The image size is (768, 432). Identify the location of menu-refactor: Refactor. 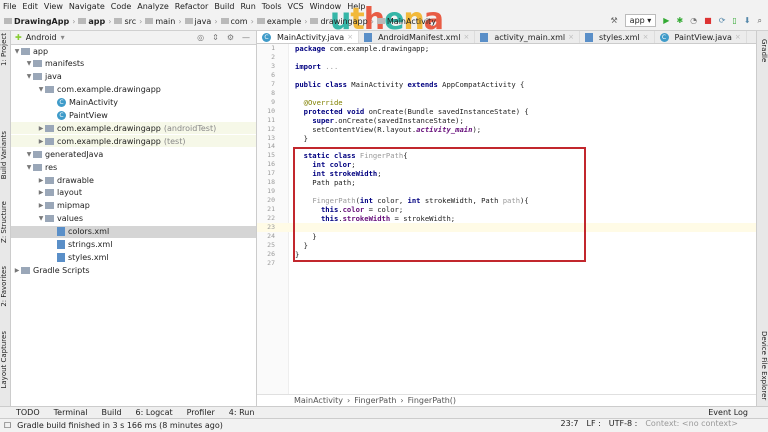
(192, 6).